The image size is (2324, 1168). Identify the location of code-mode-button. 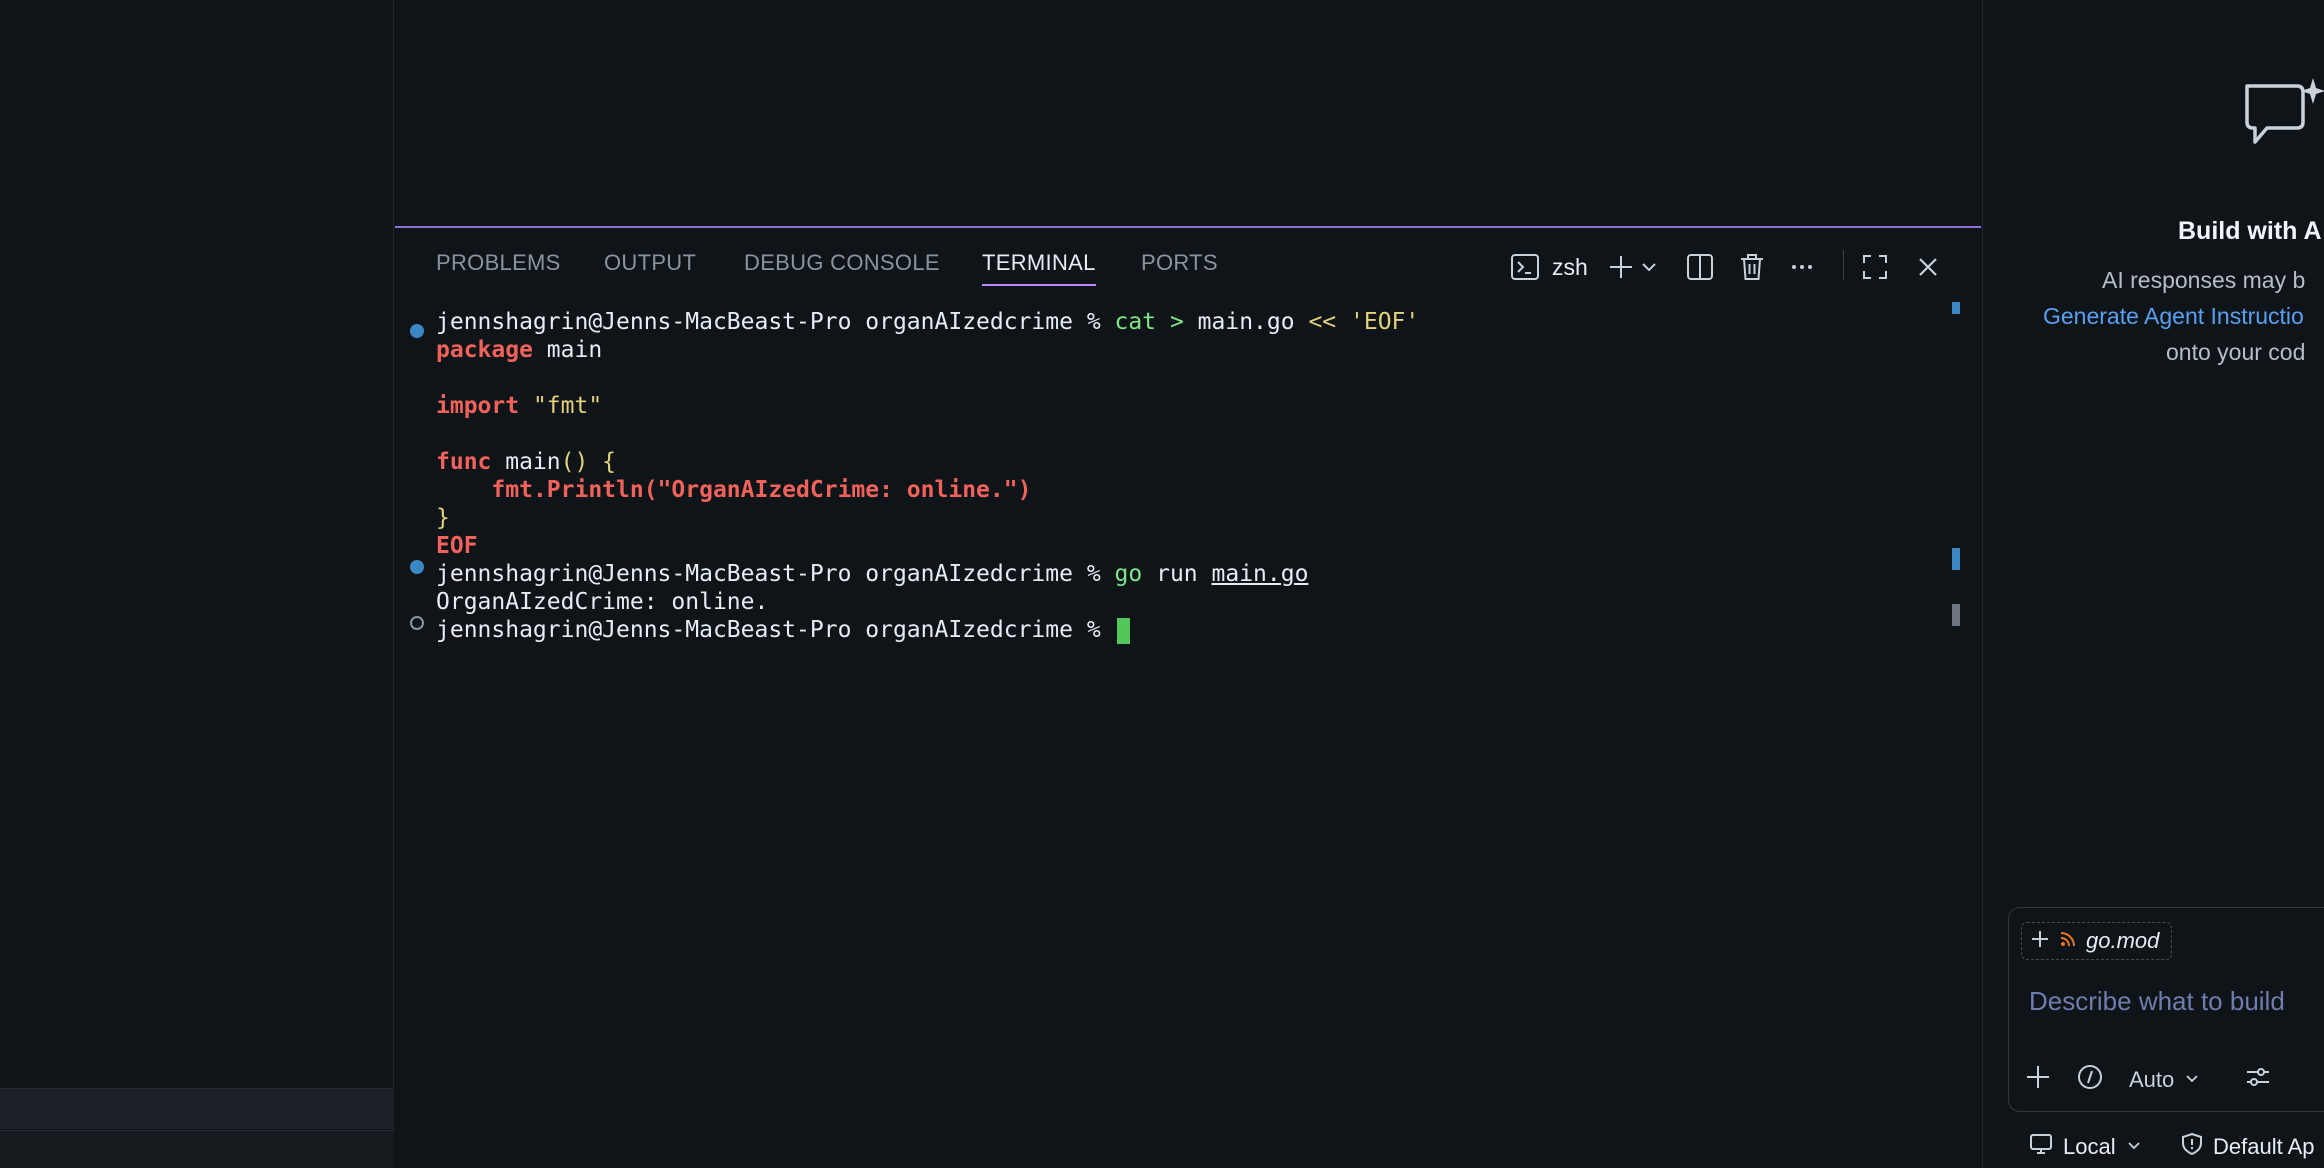
(2090, 1080).